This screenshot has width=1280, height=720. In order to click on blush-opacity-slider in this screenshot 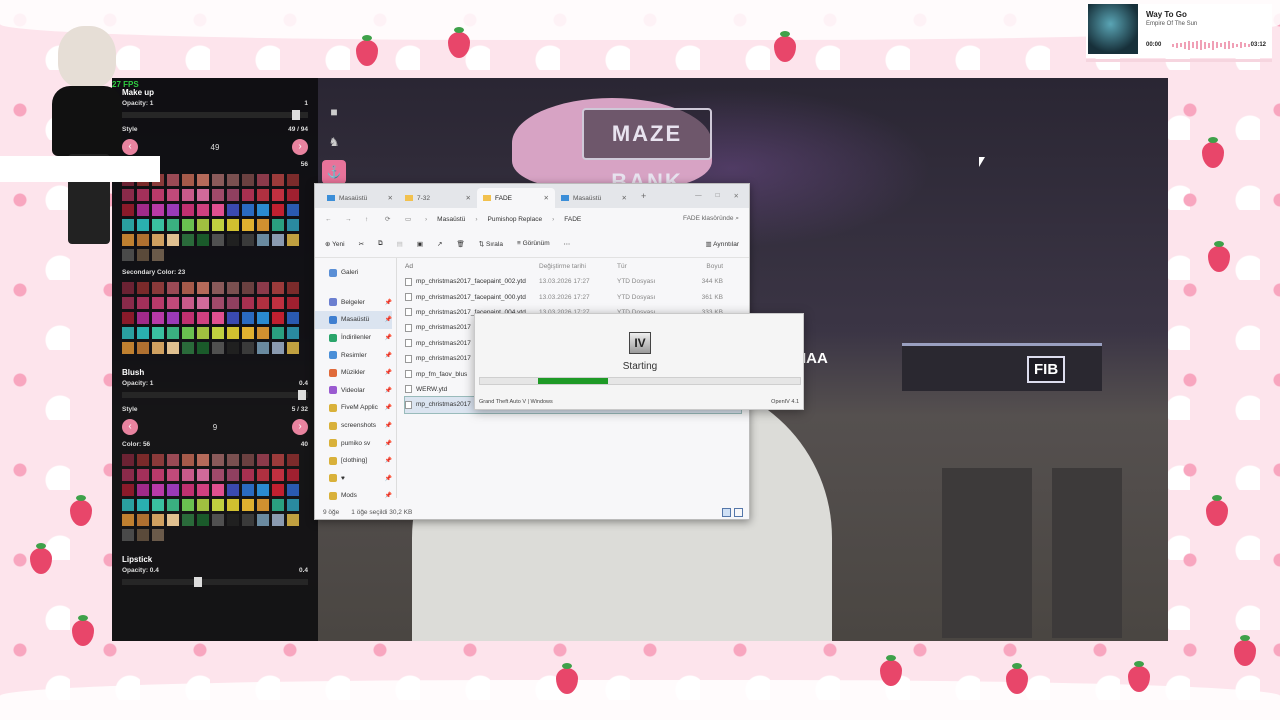, I will do `click(215, 395)`.